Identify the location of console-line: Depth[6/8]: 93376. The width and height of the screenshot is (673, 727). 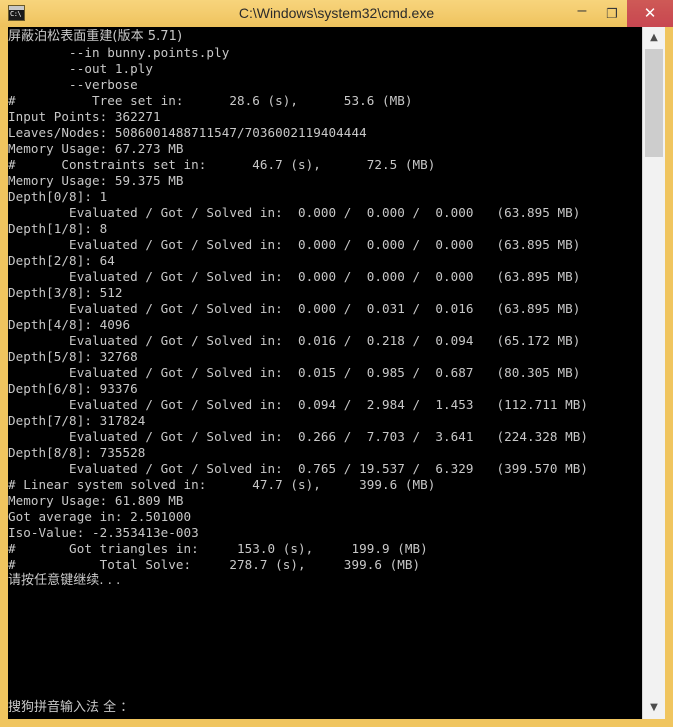
(73, 388).